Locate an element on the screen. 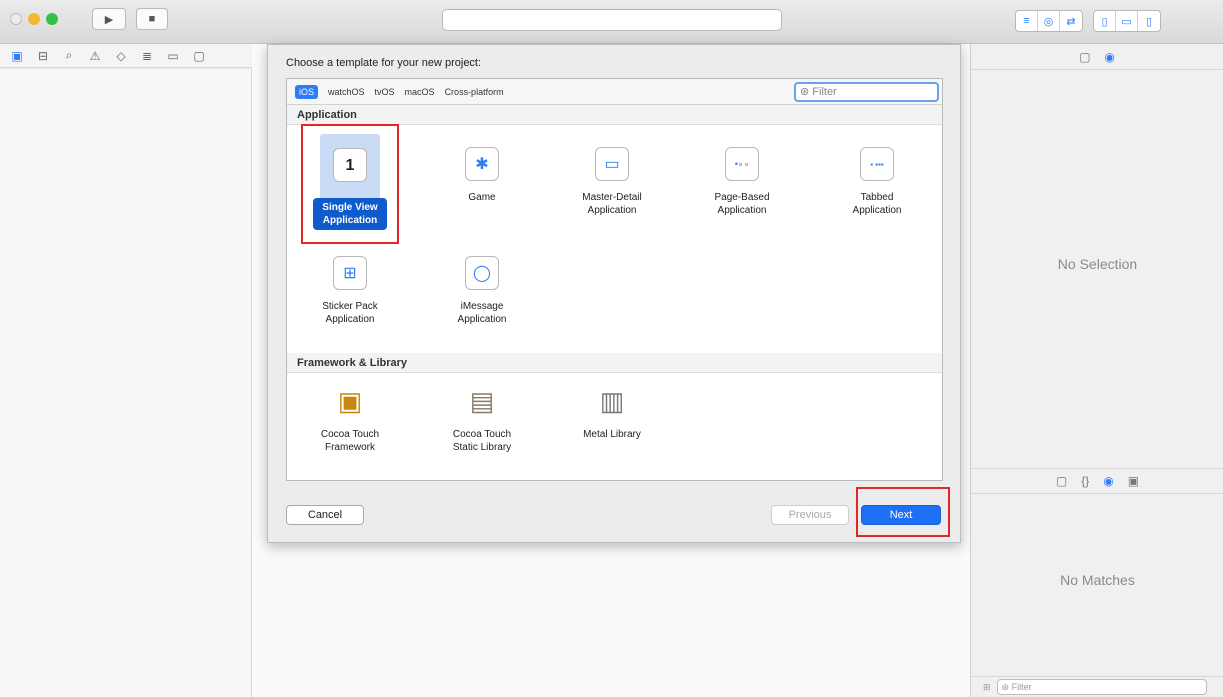 This screenshot has width=1223, height=697. section-application: Application is located at coordinates (614, 115).